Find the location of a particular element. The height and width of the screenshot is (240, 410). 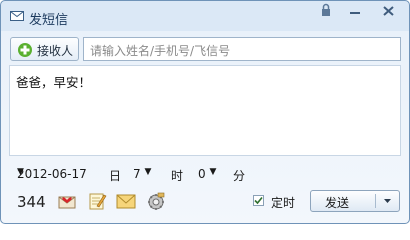

date-value: 2012-06-17 is located at coordinates (52, 174).